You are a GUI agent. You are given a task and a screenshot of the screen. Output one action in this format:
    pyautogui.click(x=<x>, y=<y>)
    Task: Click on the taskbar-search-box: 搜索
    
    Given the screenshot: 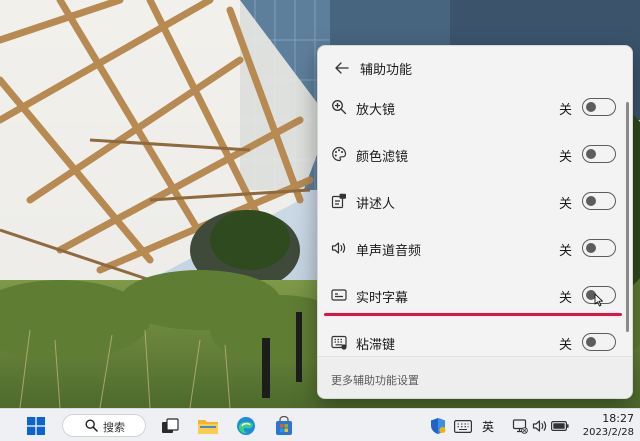 What is the action you would take?
    pyautogui.click(x=104, y=425)
    